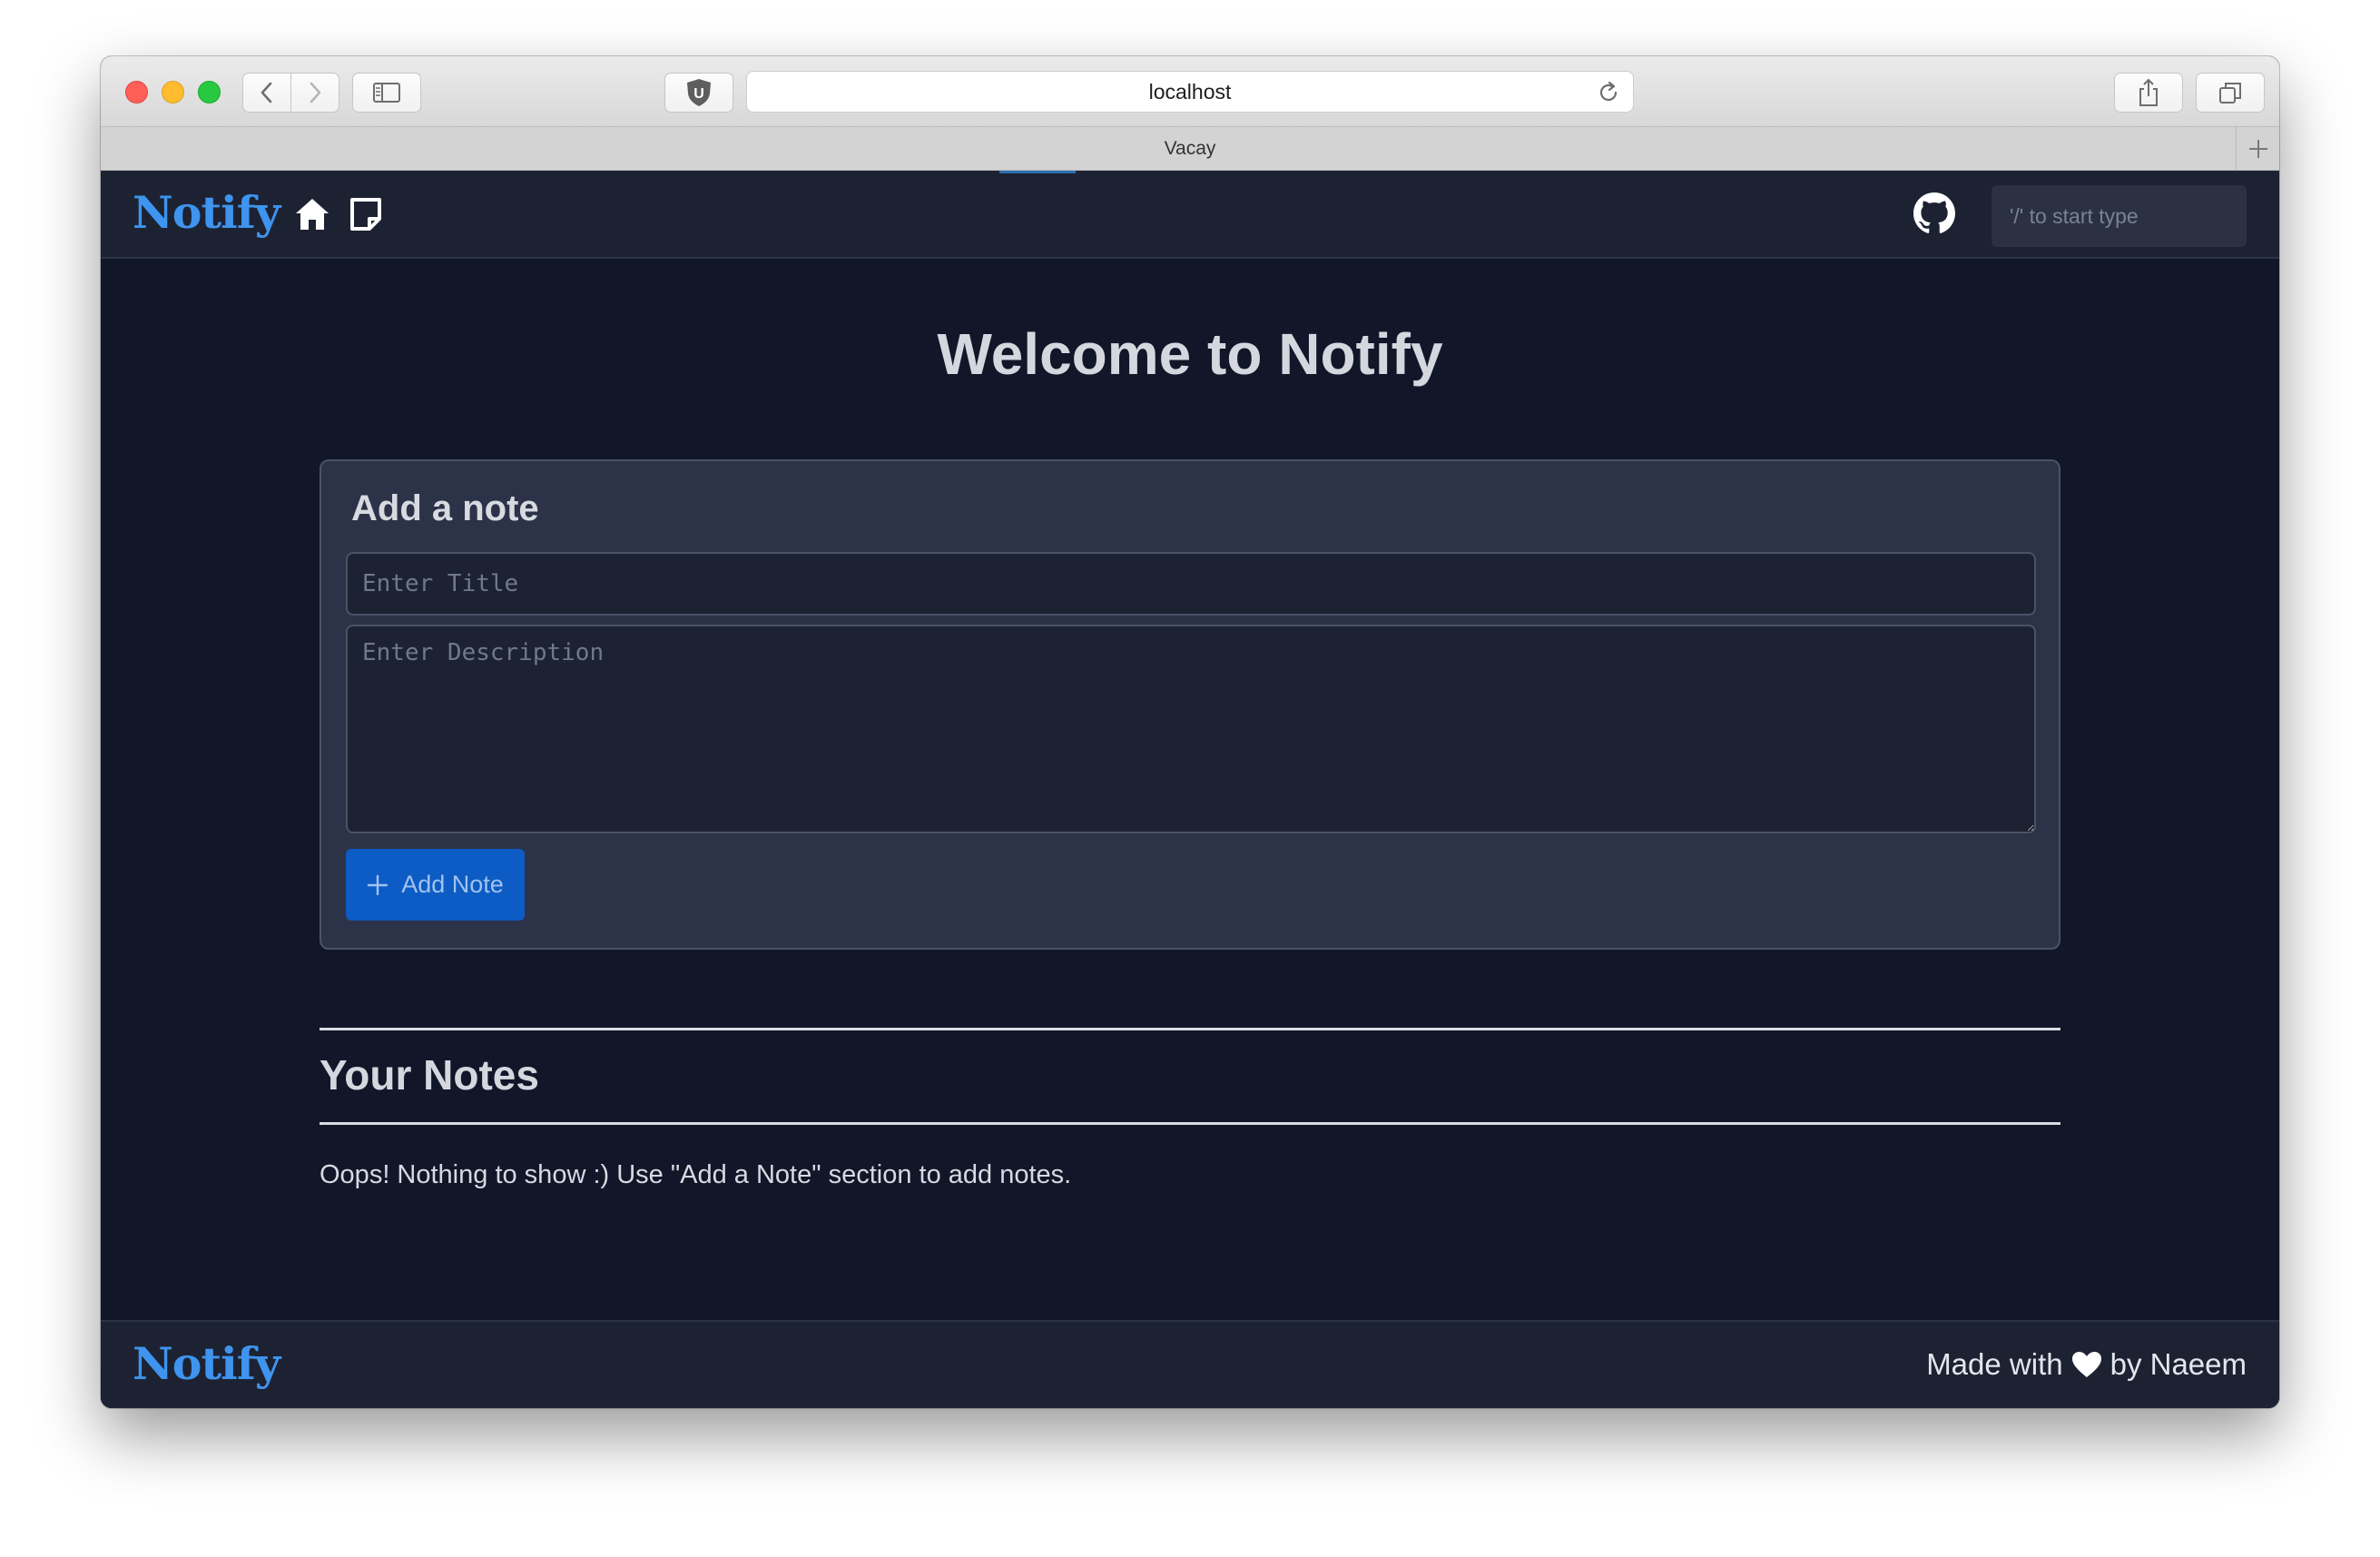 Image resolution: width=2380 pixels, height=1557 pixels. Describe the element at coordinates (1191, 584) in the screenshot. I see `note-title-input` at that location.